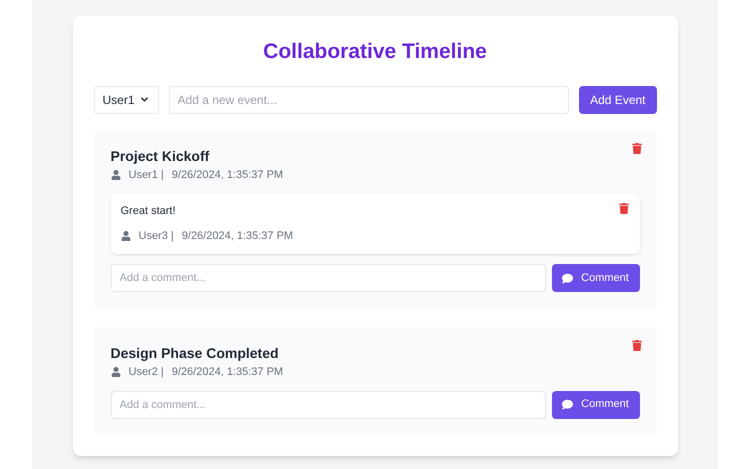  What do you see at coordinates (146, 372) in the screenshot?
I see `author-name: User2 |` at bounding box center [146, 372].